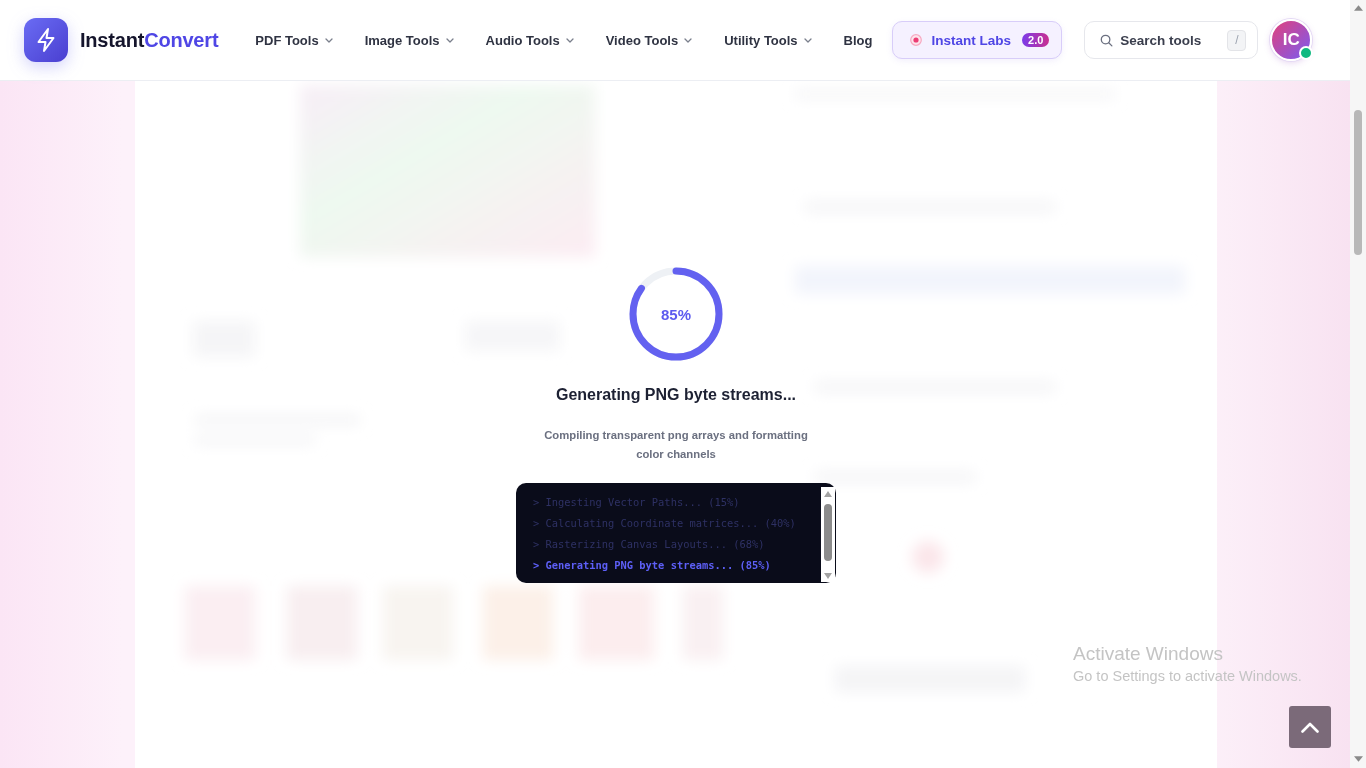  What do you see at coordinates (649, 40) in the screenshot?
I see `nav-menu-button: Video Tools` at bounding box center [649, 40].